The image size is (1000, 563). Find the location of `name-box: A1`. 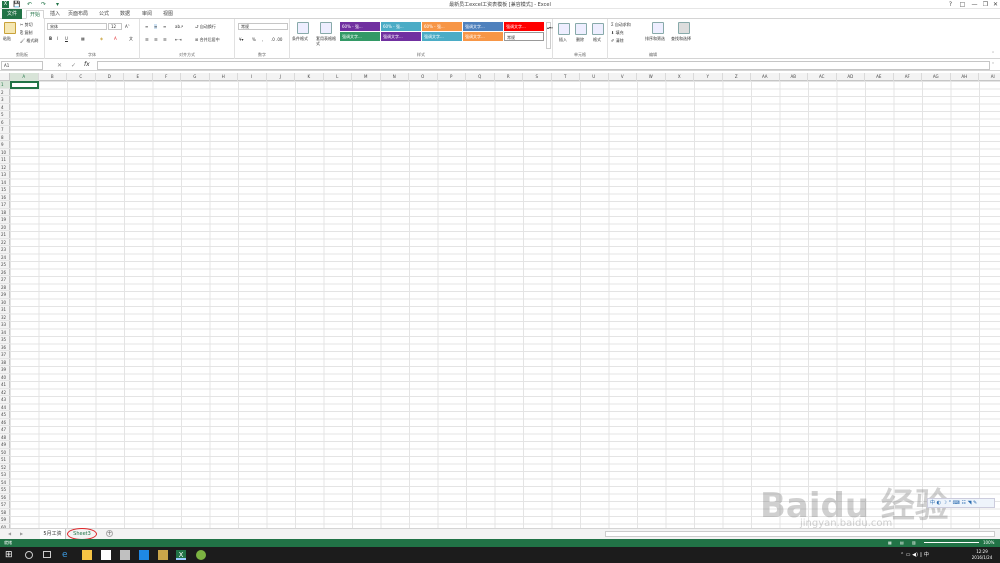

name-box: A1 is located at coordinates (22, 65).